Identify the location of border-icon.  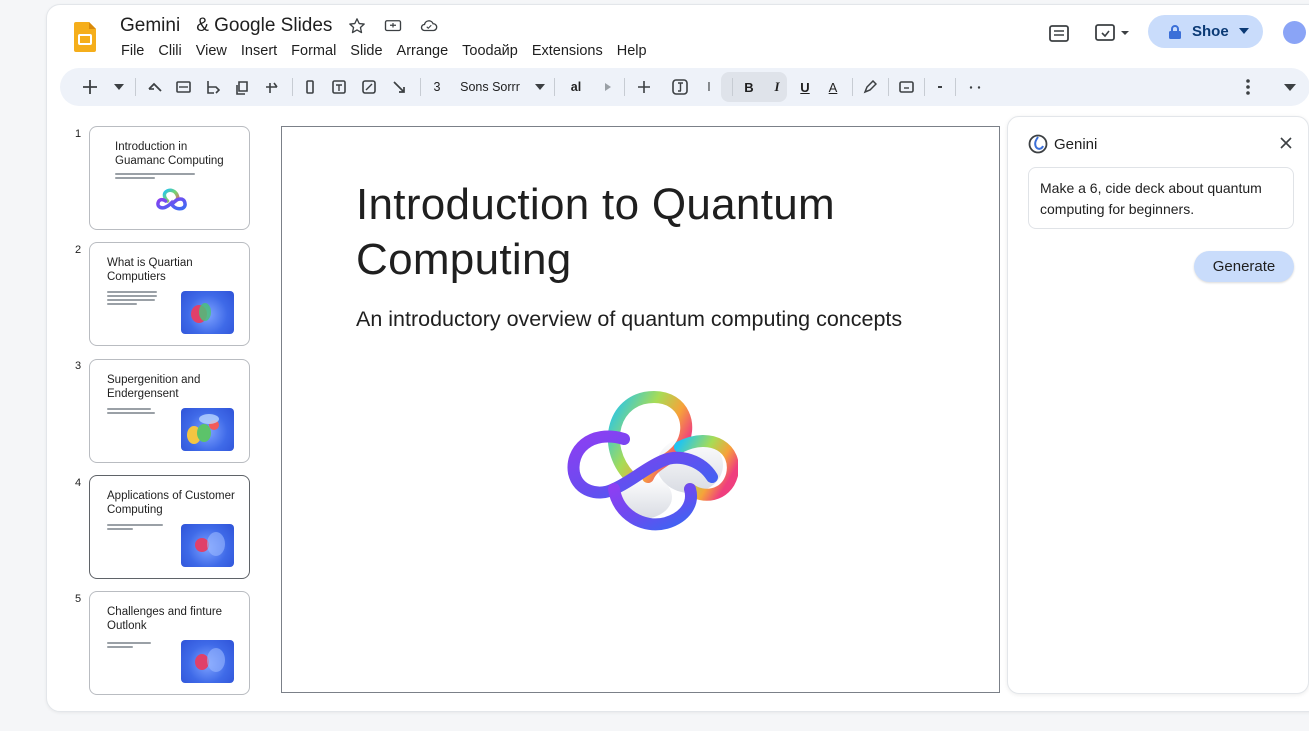
(906, 87).